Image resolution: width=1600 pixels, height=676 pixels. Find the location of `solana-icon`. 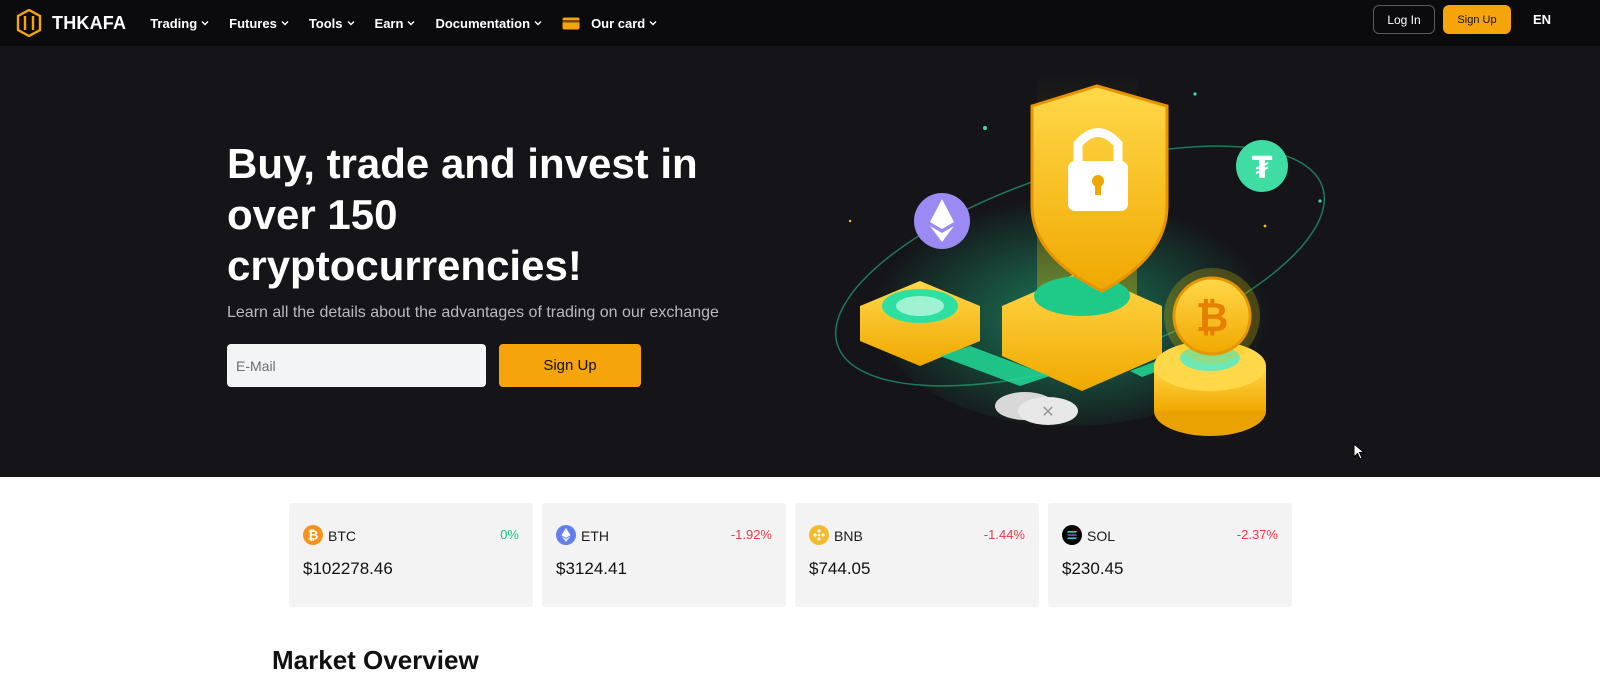

solana-icon is located at coordinates (1072, 535).